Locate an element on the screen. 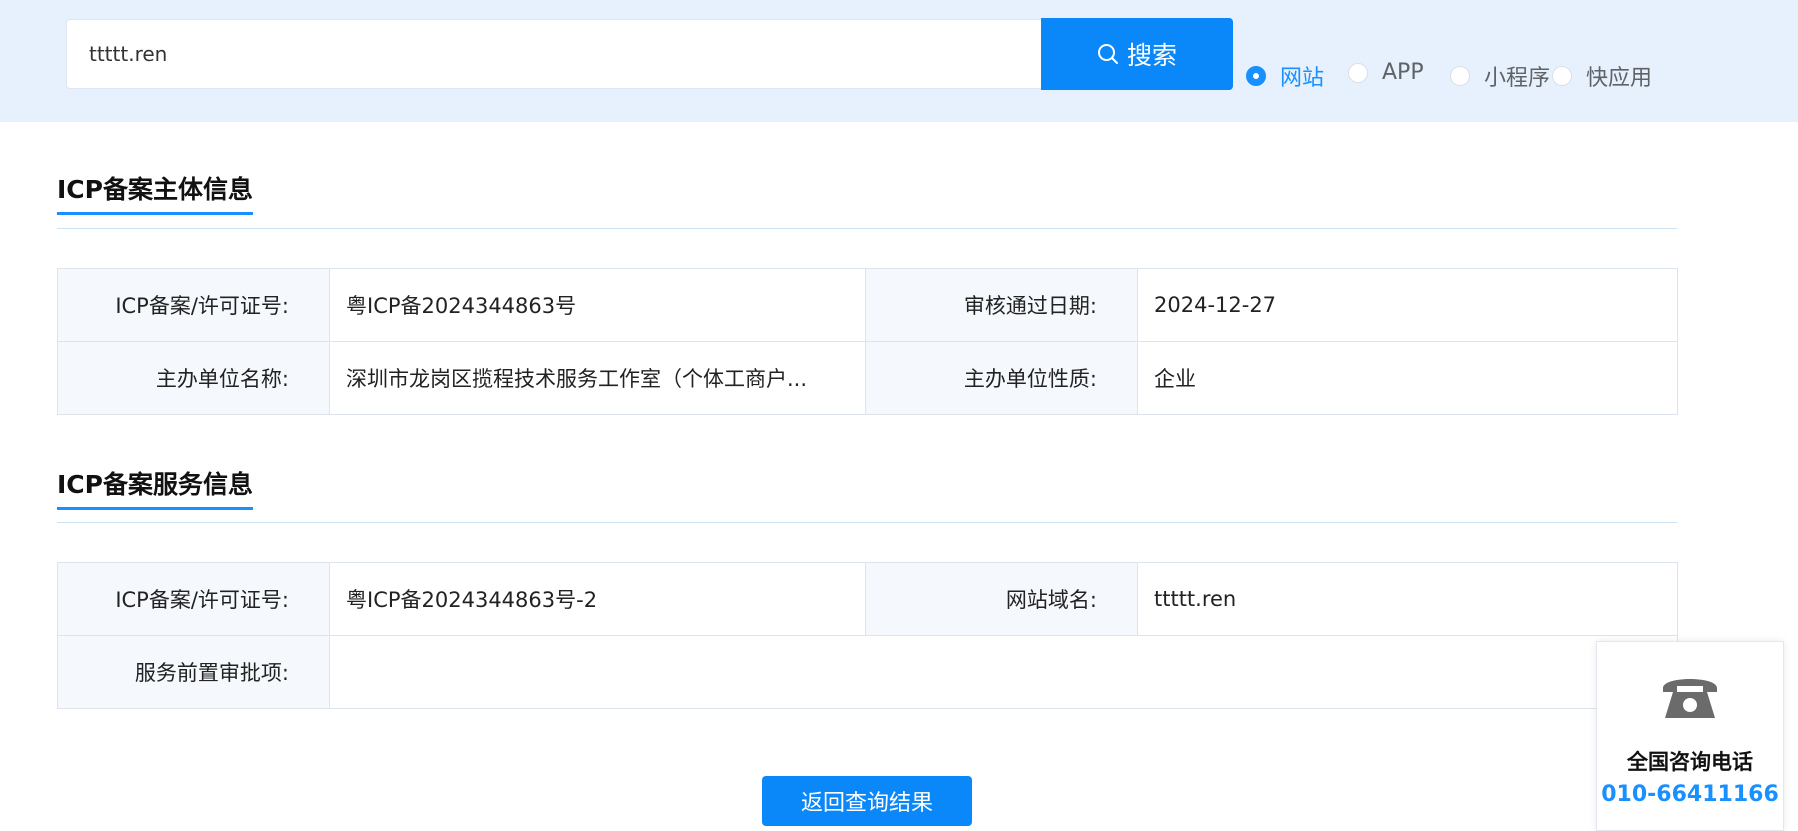 Image resolution: width=1798 pixels, height=831 pixels. search-button-label: 搜索 is located at coordinates (1151, 55).